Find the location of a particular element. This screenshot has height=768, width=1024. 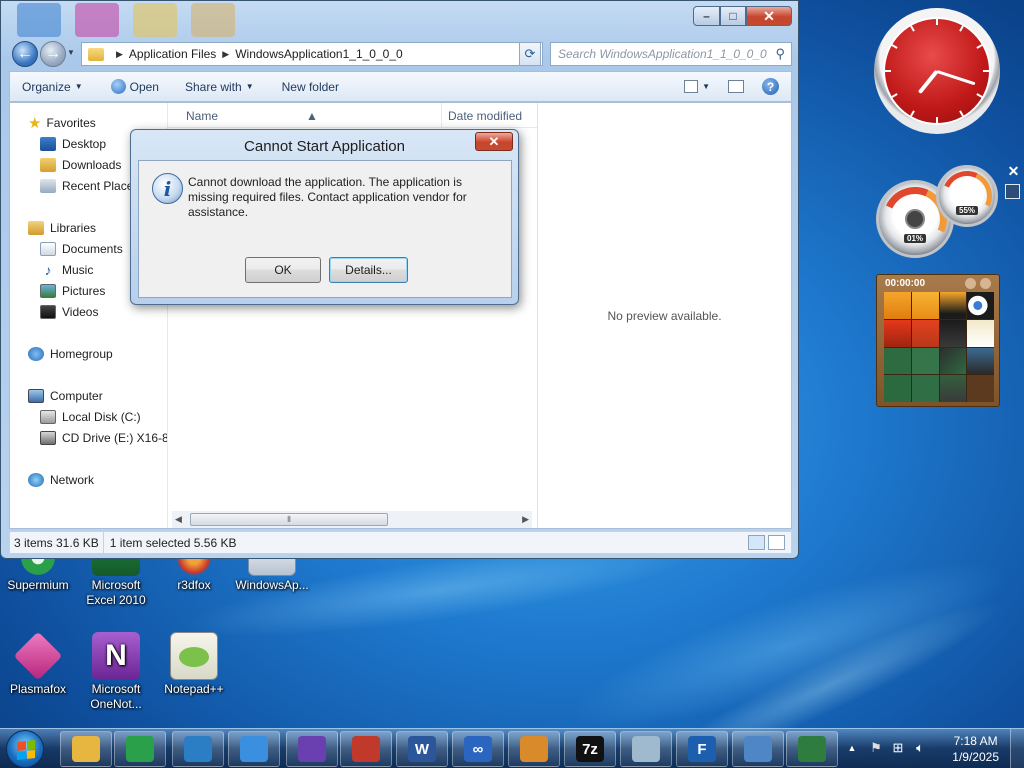

details-view-icon is located at coordinates (756, 542).